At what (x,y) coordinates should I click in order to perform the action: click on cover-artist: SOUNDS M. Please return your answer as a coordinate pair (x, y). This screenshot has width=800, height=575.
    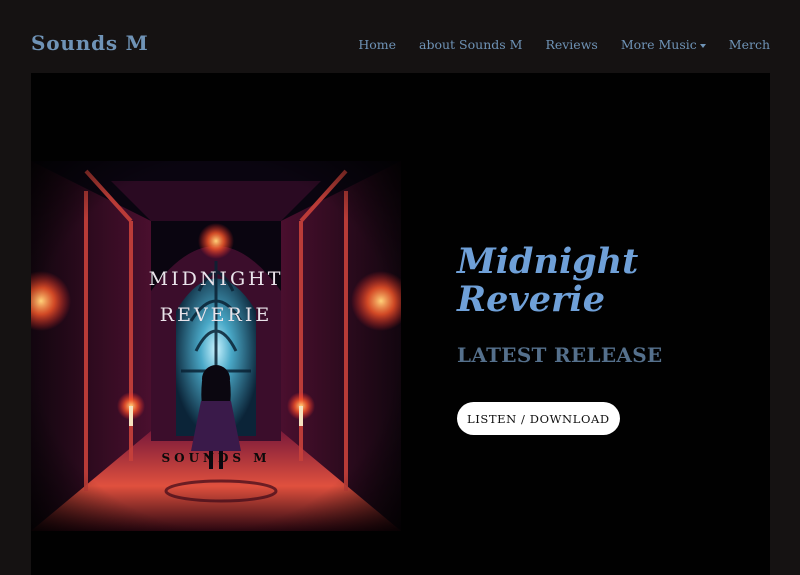
    Looking at the image, I should click on (215, 458).